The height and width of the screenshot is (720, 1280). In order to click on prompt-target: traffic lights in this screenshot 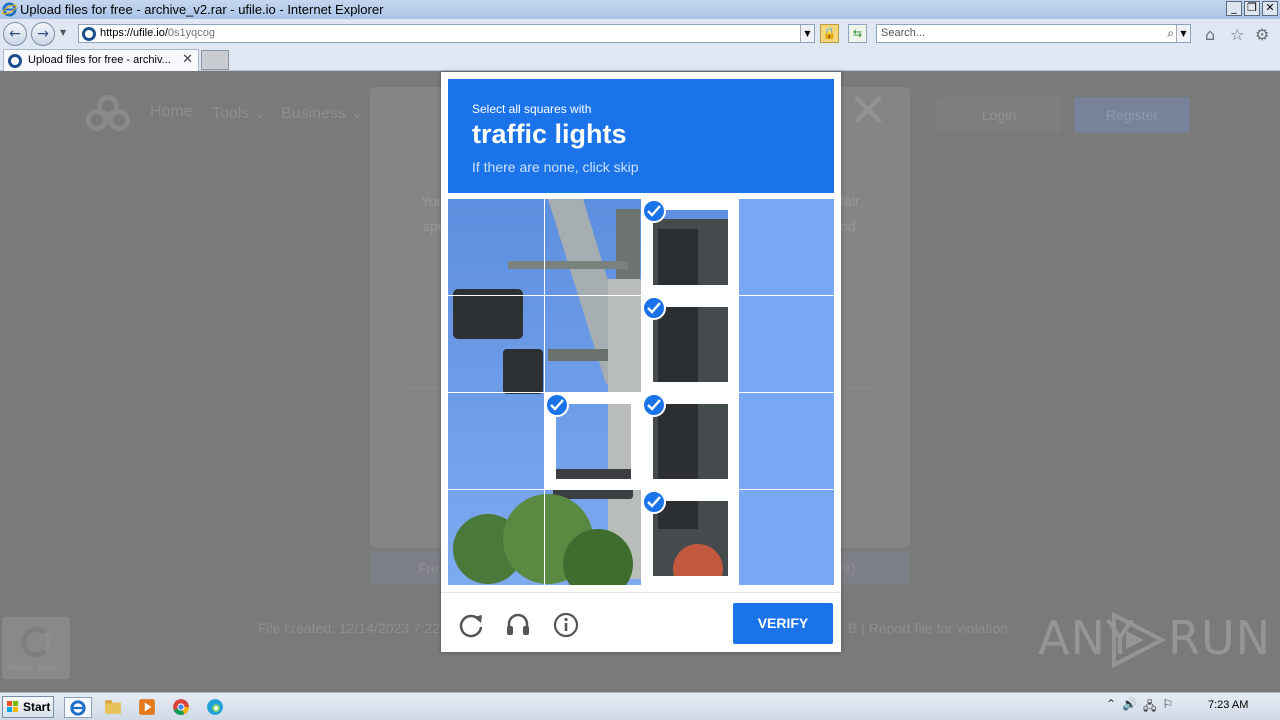, I will do `click(549, 134)`.